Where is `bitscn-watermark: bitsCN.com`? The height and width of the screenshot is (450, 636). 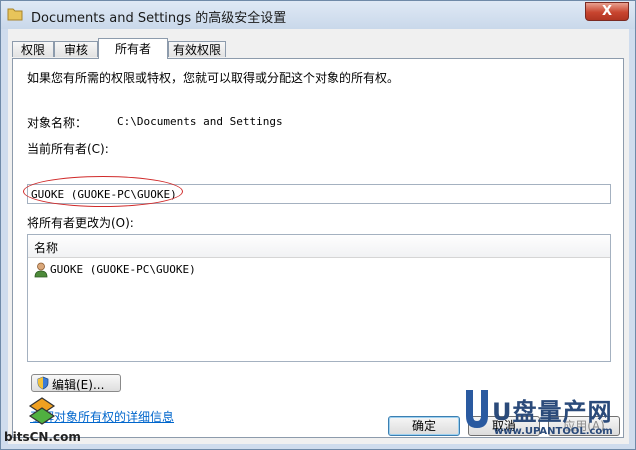 bitscn-watermark: bitsCN.com is located at coordinates (44, 422).